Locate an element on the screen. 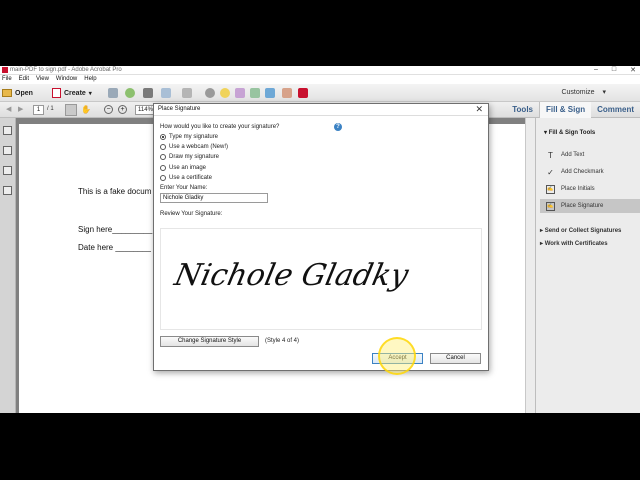 This screenshot has width=640, height=480. zoom-out-icon: − is located at coordinates (108, 109).